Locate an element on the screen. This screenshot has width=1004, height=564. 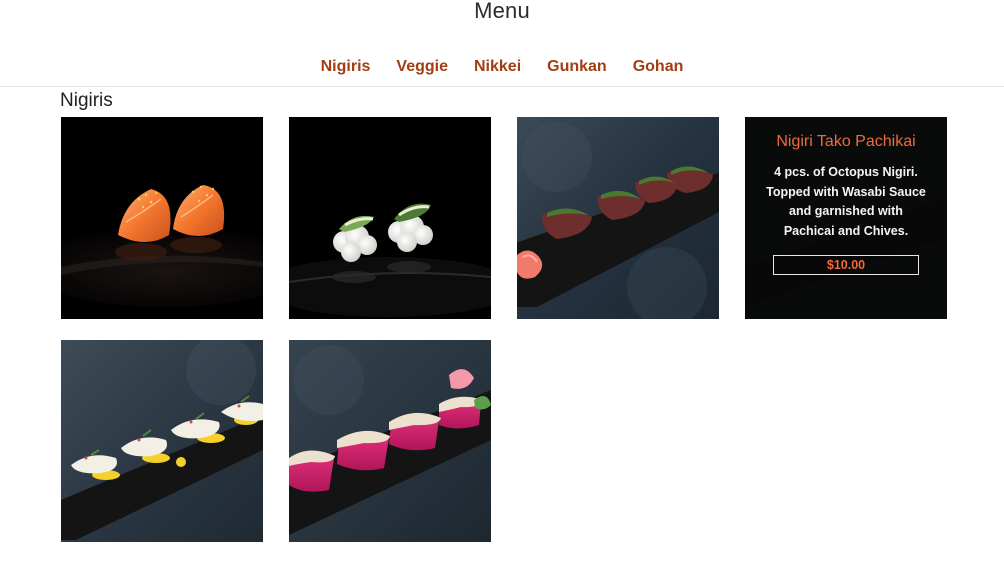
white-fish-nigiri-photo is located at coordinates (162, 441).